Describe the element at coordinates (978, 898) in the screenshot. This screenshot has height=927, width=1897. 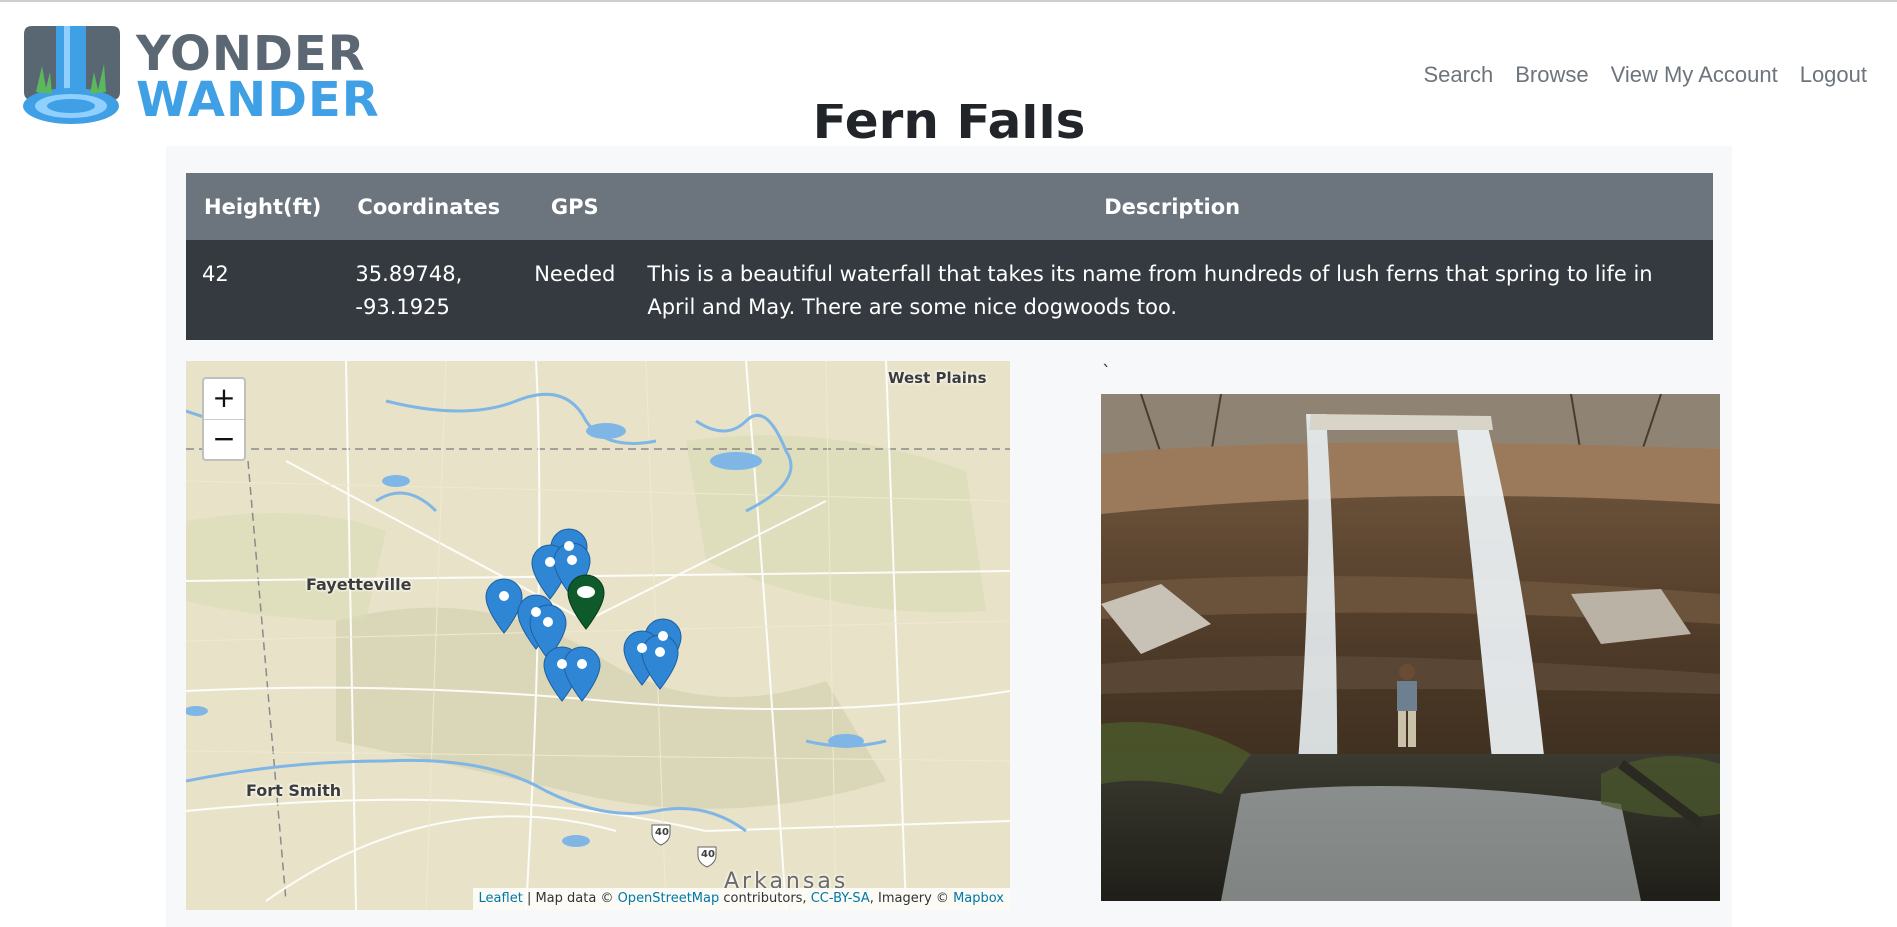
I see `mapbox-link: Mapbox` at that location.